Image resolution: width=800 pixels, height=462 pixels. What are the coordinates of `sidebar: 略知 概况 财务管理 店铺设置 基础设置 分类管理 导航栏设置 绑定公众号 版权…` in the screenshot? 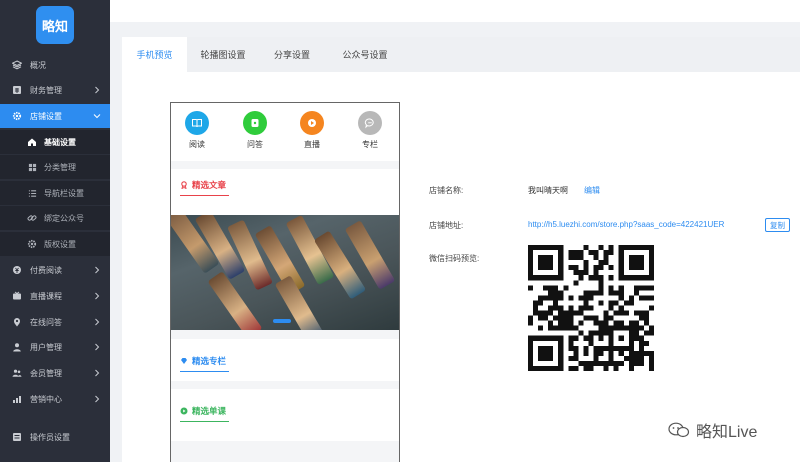 It's located at (55, 231).